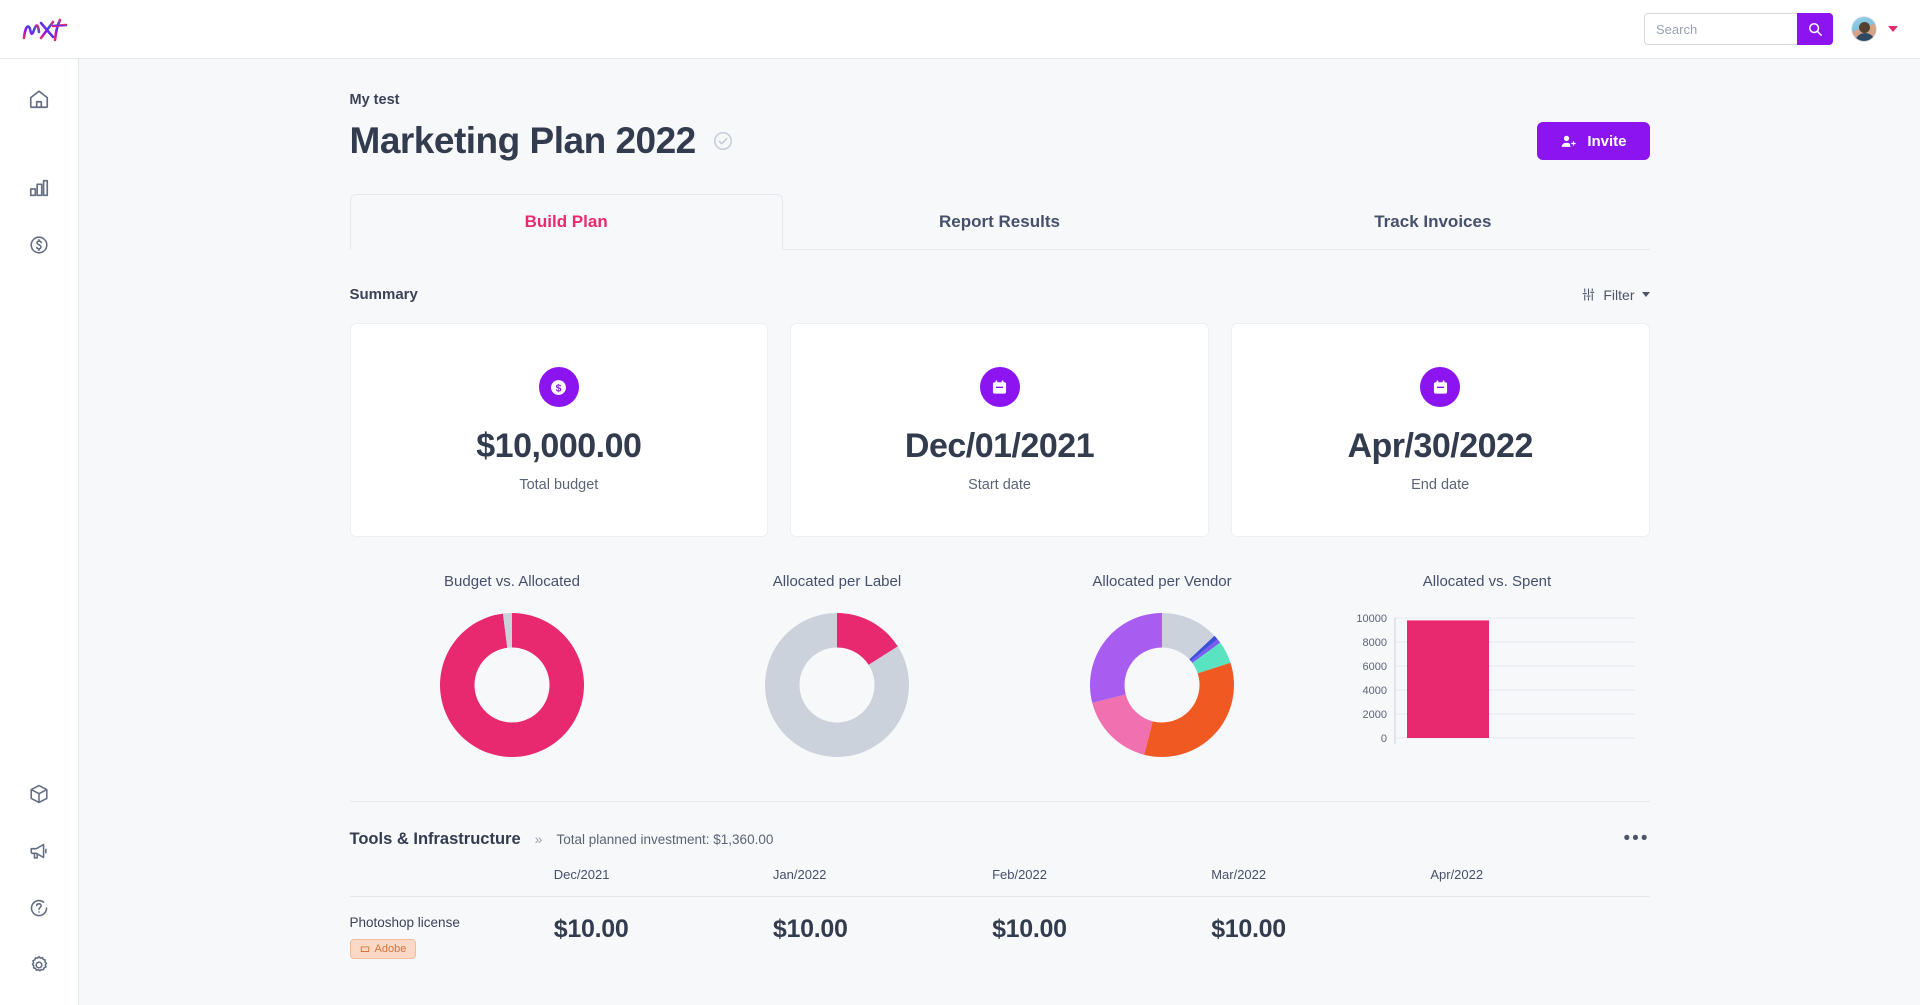  I want to click on top-bar, so click(960, 29).